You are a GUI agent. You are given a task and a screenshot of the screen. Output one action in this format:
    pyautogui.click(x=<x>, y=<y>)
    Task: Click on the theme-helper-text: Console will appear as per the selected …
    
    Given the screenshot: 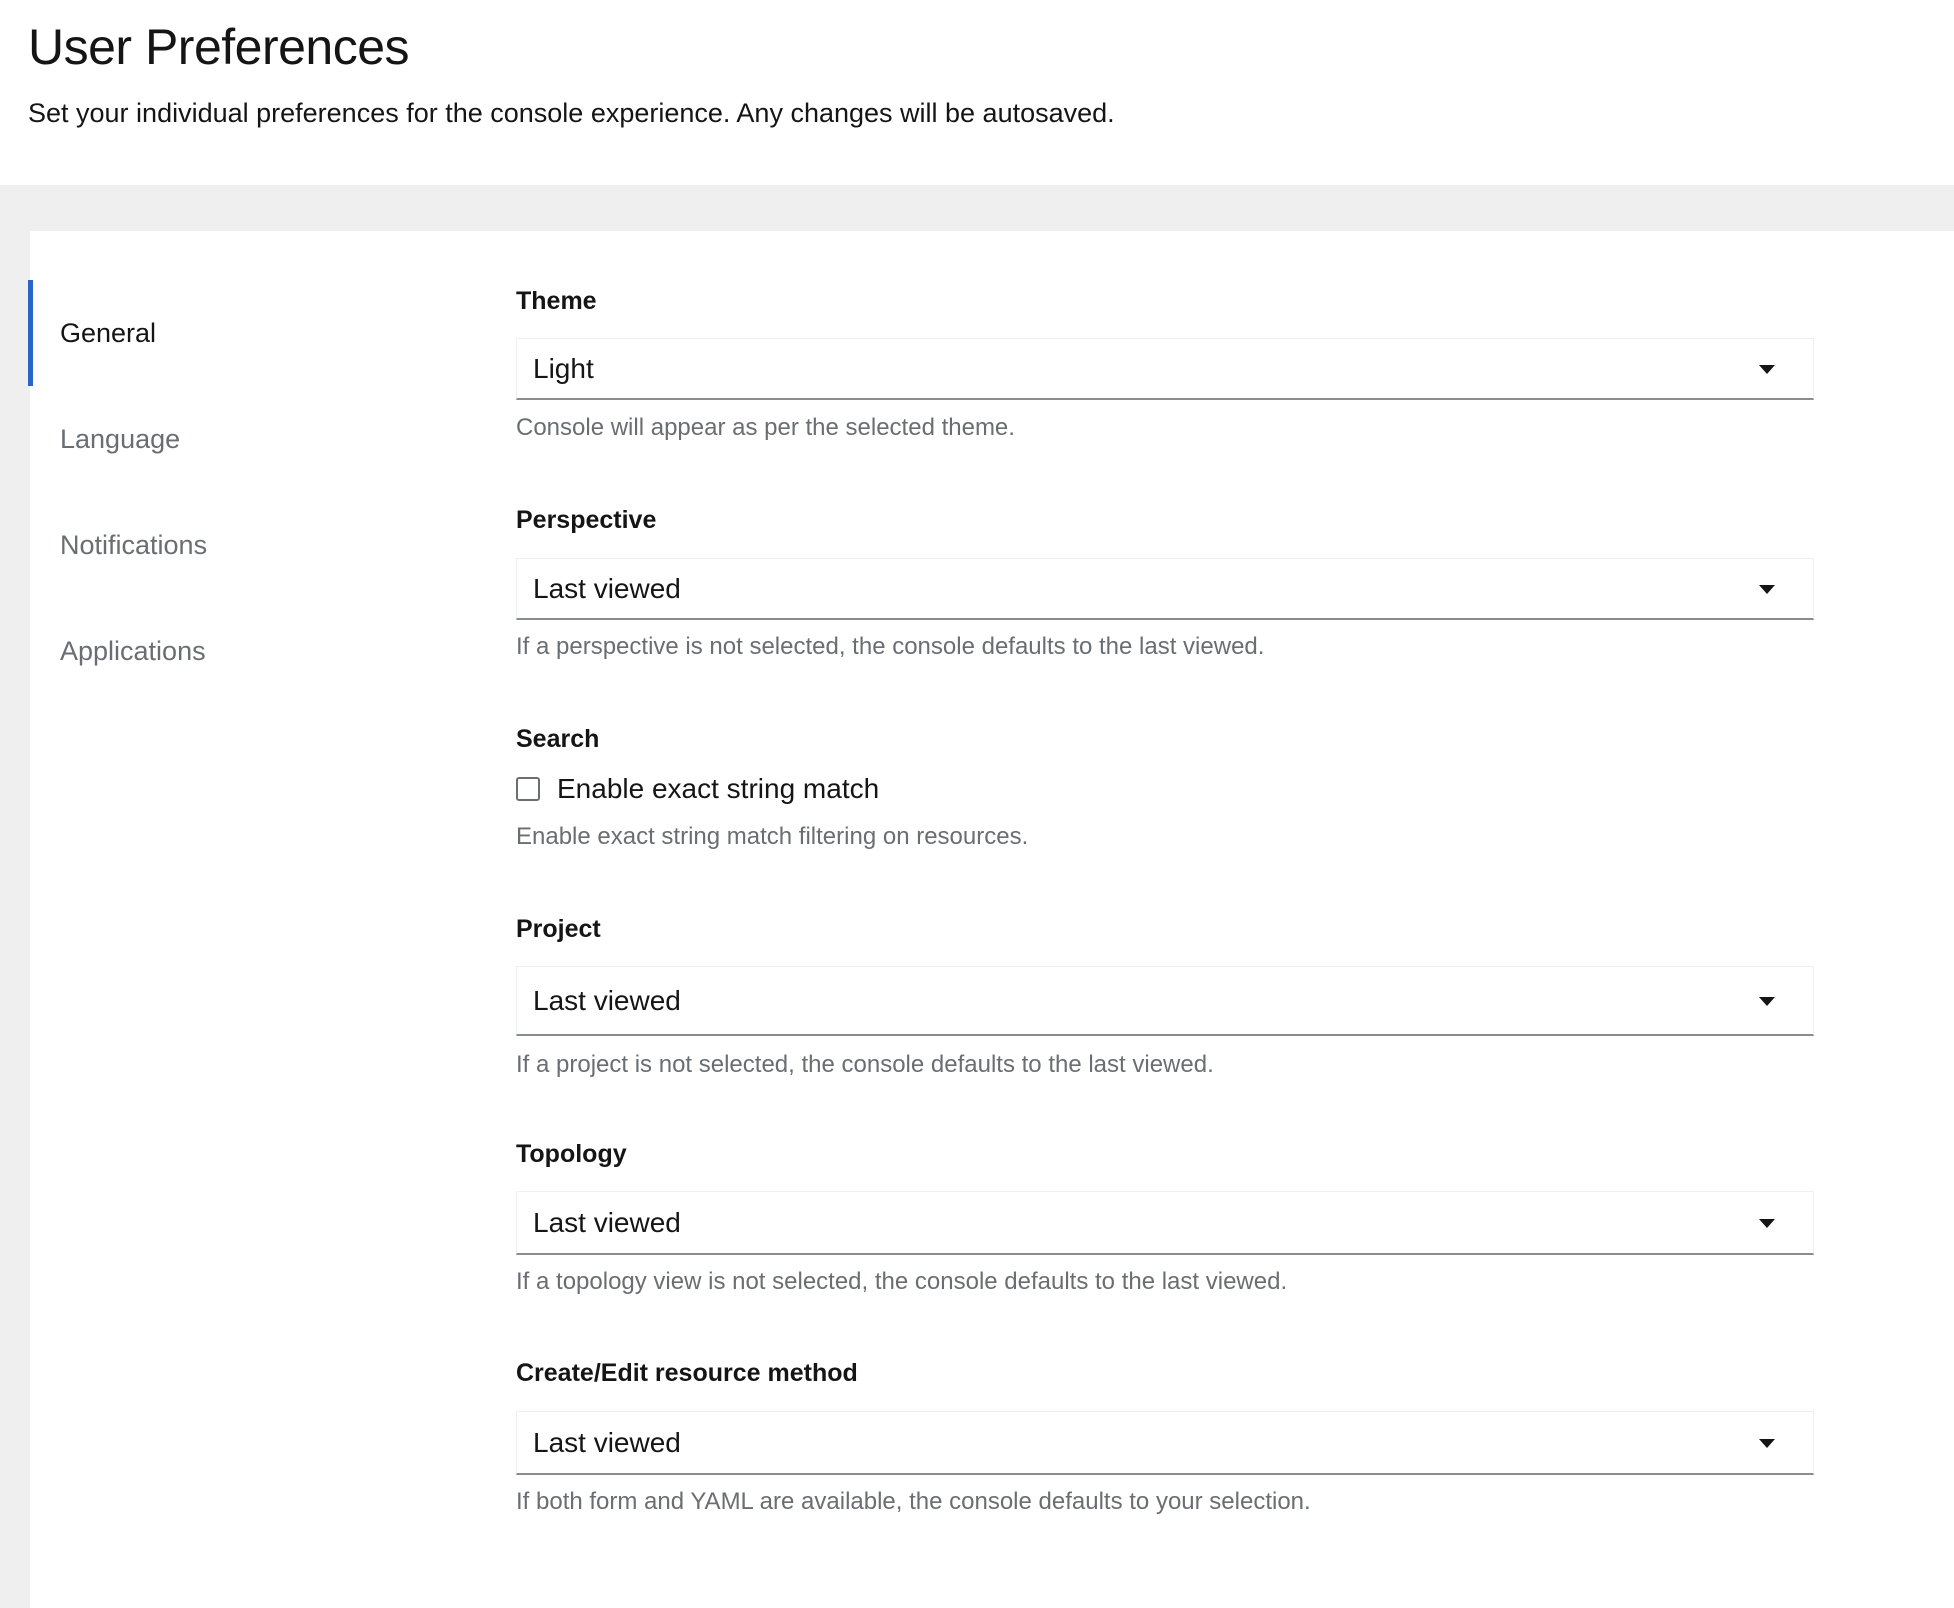 What is the action you would take?
    pyautogui.click(x=765, y=427)
    